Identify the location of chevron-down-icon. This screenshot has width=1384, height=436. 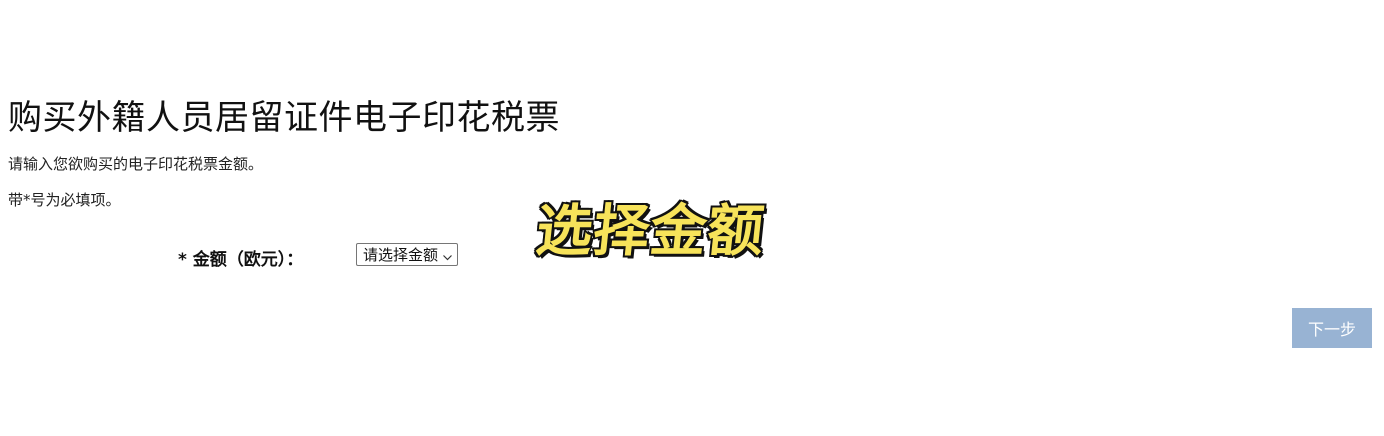
(447, 255).